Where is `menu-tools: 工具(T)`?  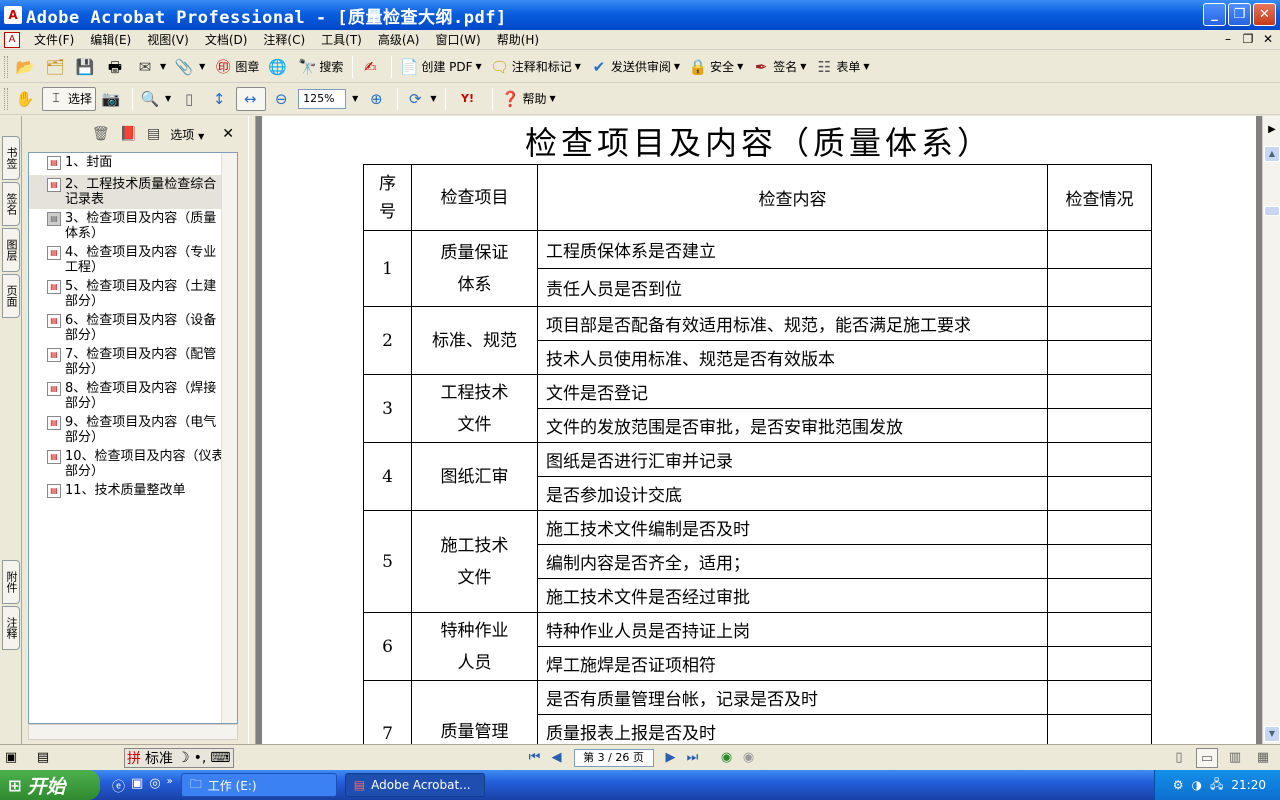 menu-tools: 工具(T) is located at coordinates (341, 39).